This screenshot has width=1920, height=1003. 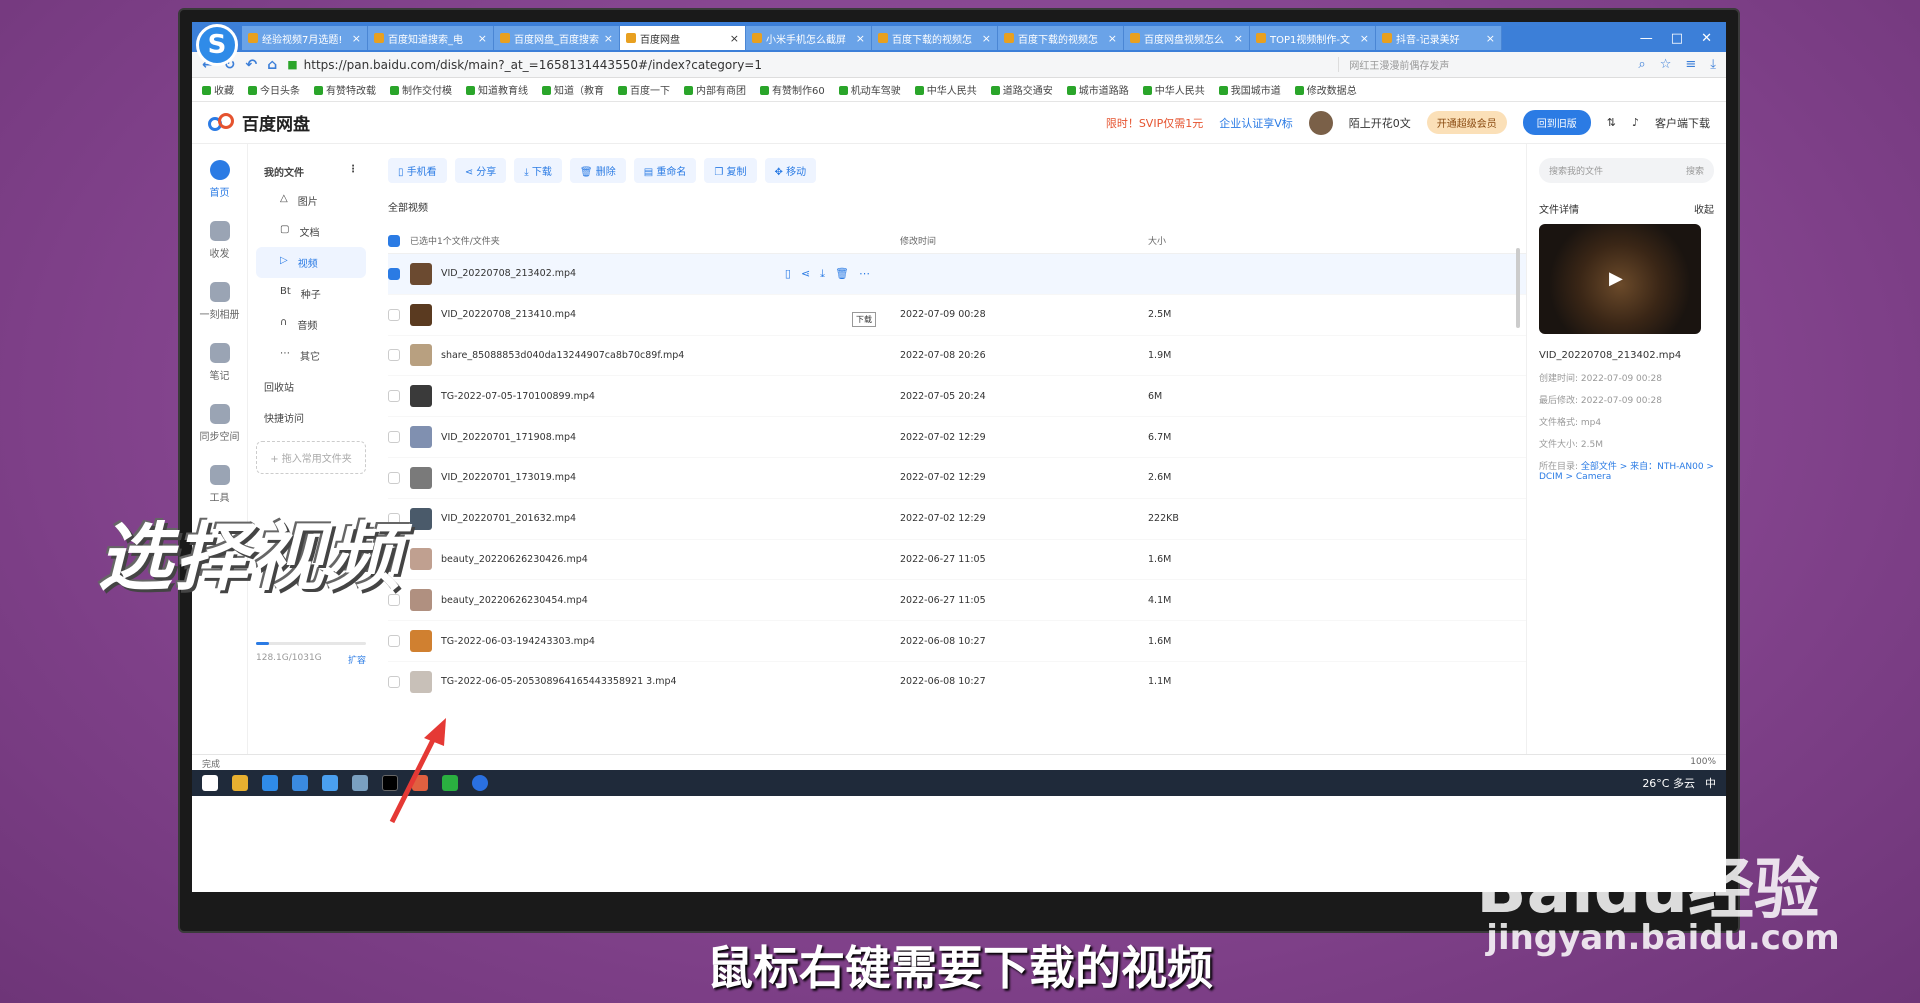 I want to click on bell-icon: ♪, so click(x=1635, y=122).